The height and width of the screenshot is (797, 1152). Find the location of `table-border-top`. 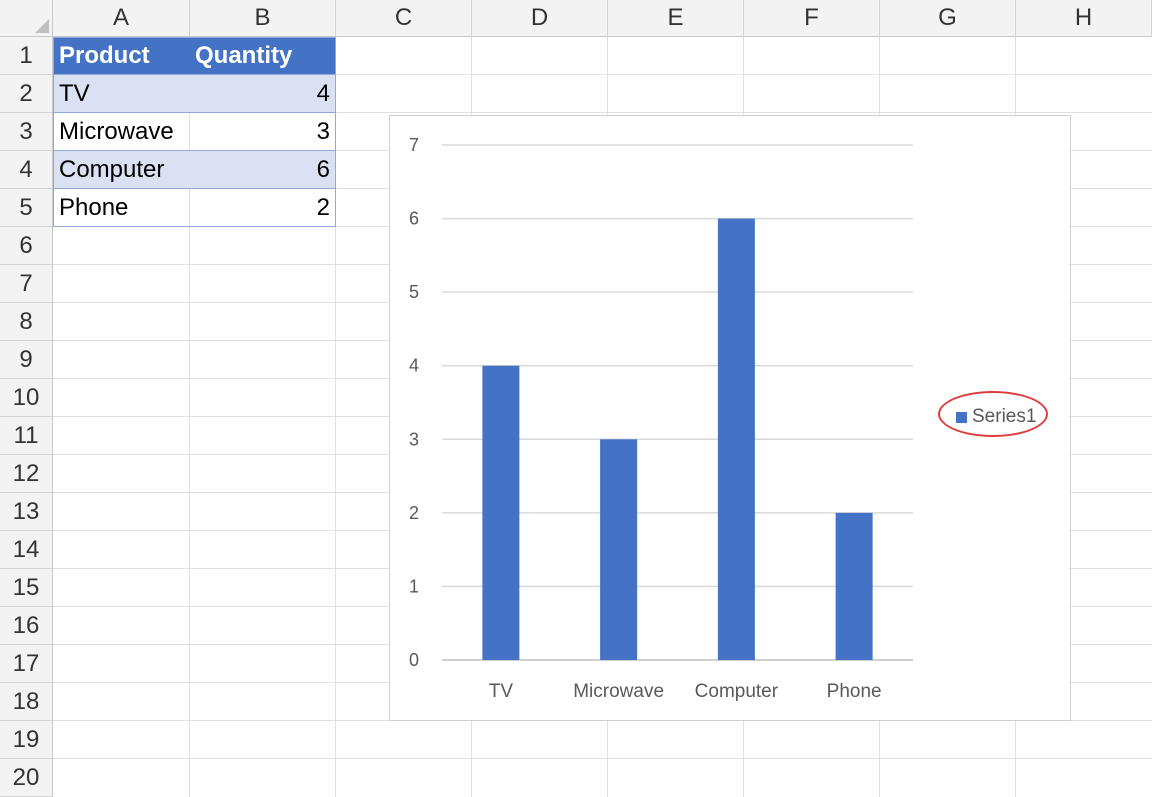

table-border-top is located at coordinates (194, 37).